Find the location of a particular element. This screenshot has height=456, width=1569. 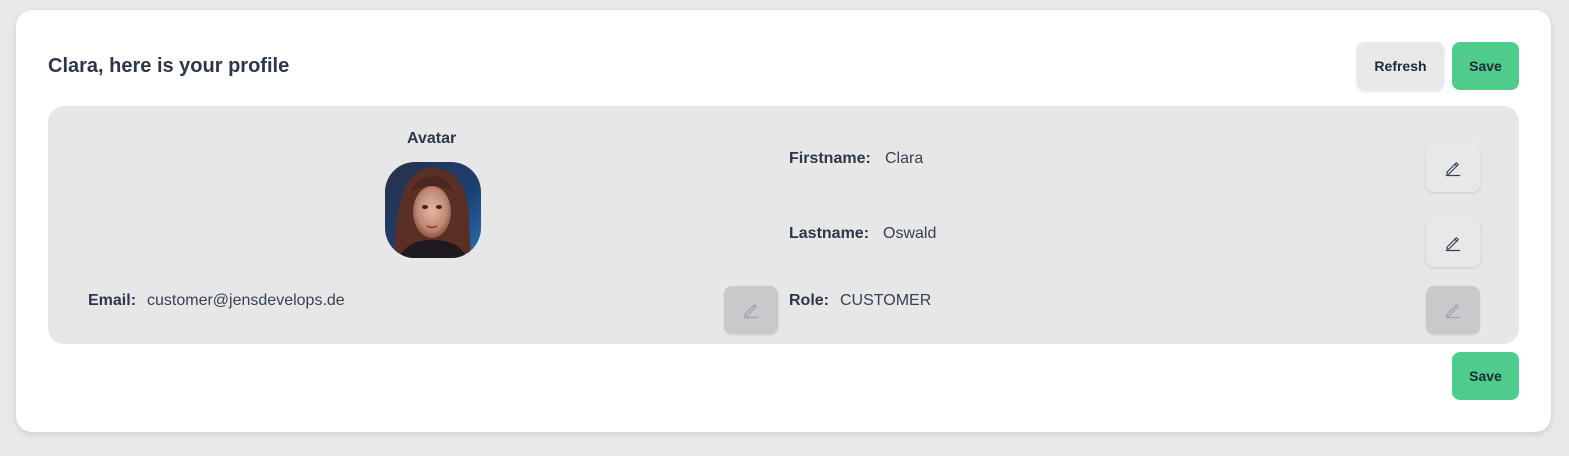

edit-lastname-button is located at coordinates (1453, 243).